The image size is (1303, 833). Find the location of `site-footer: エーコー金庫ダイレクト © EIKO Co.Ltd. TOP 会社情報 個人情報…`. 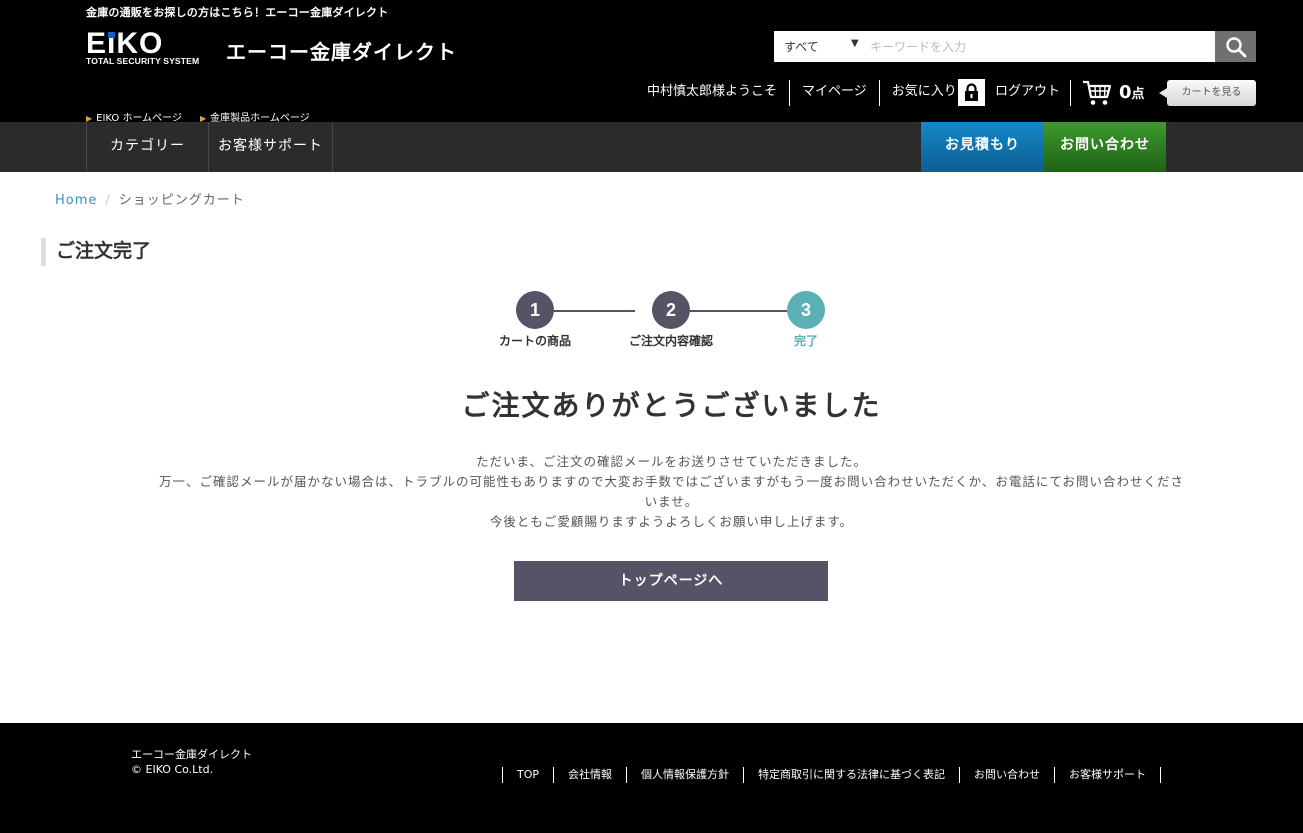

site-footer: エーコー金庫ダイレクト © EIKO Co.Ltd. TOP 会社情報 個人情報… is located at coordinates (651, 778).